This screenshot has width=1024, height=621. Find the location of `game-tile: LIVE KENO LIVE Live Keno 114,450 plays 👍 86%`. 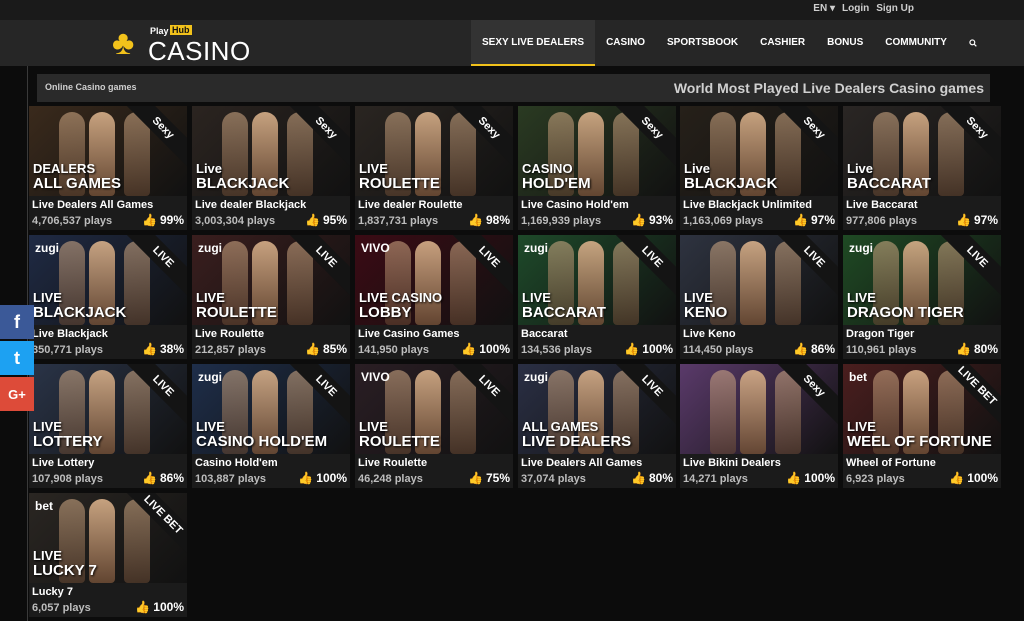

game-tile: LIVE KENO LIVE Live Keno 114,450 plays 👍 86% is located at coordinates (759, 297).